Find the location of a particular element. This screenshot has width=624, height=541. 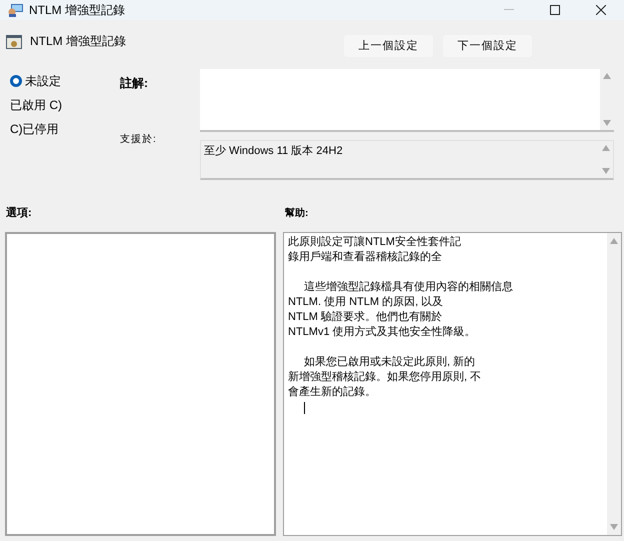

help-text-line: NTLM. 使用 NTLM 的原因, 以及 is located at coordinates (366, 302).